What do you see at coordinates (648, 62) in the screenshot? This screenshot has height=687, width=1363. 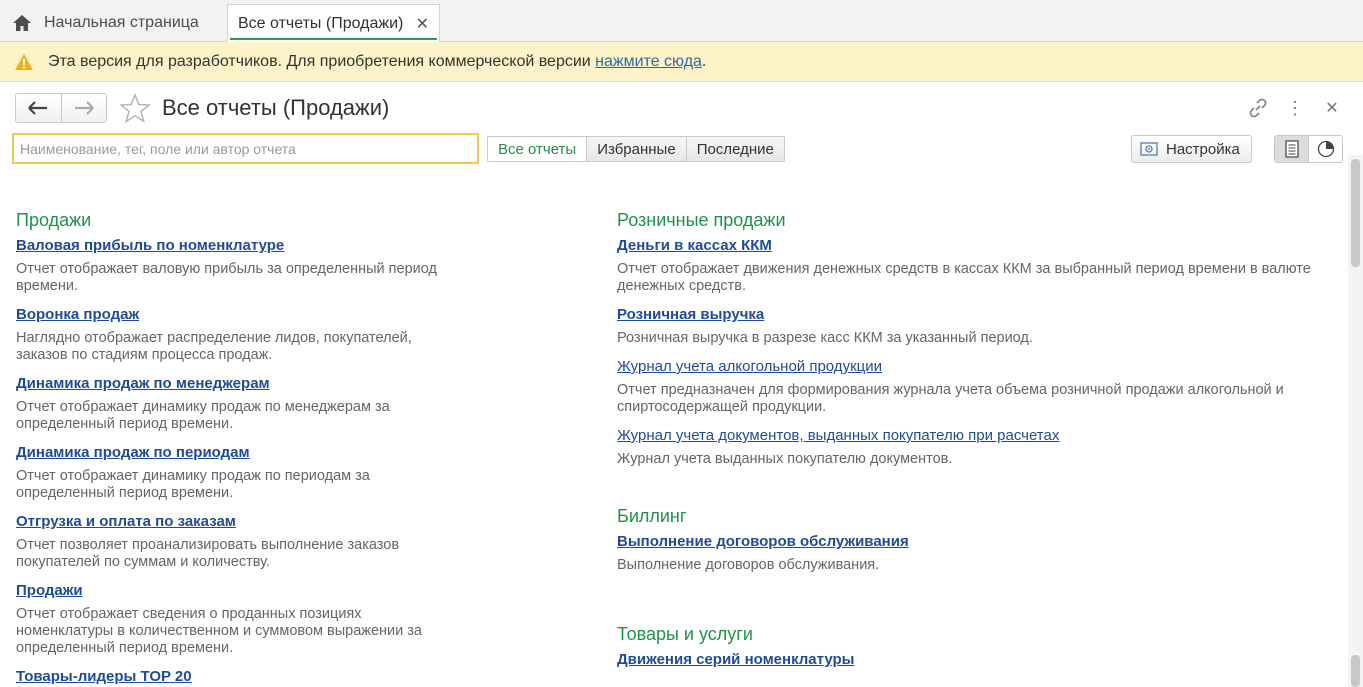 I see `banner-purchase-link: нажмите сюда` at bounding box center [648, 62].